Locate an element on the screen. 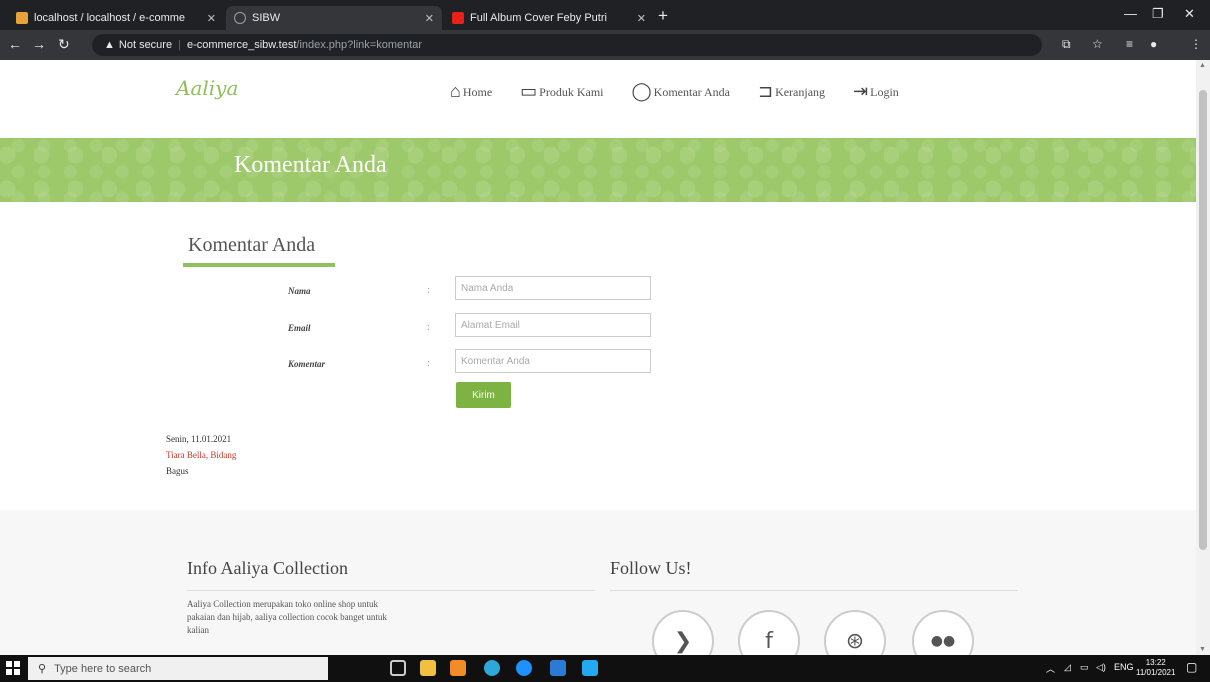  search-icon: ⚲ is located at coordinates (42, 669).